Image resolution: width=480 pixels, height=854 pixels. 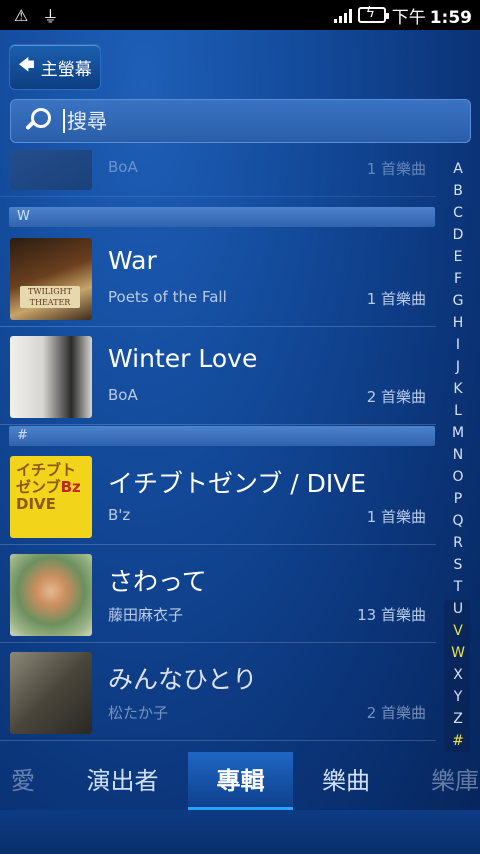 I want to click on battery-charging-icon: ϟ, so click(x=373, y=14).